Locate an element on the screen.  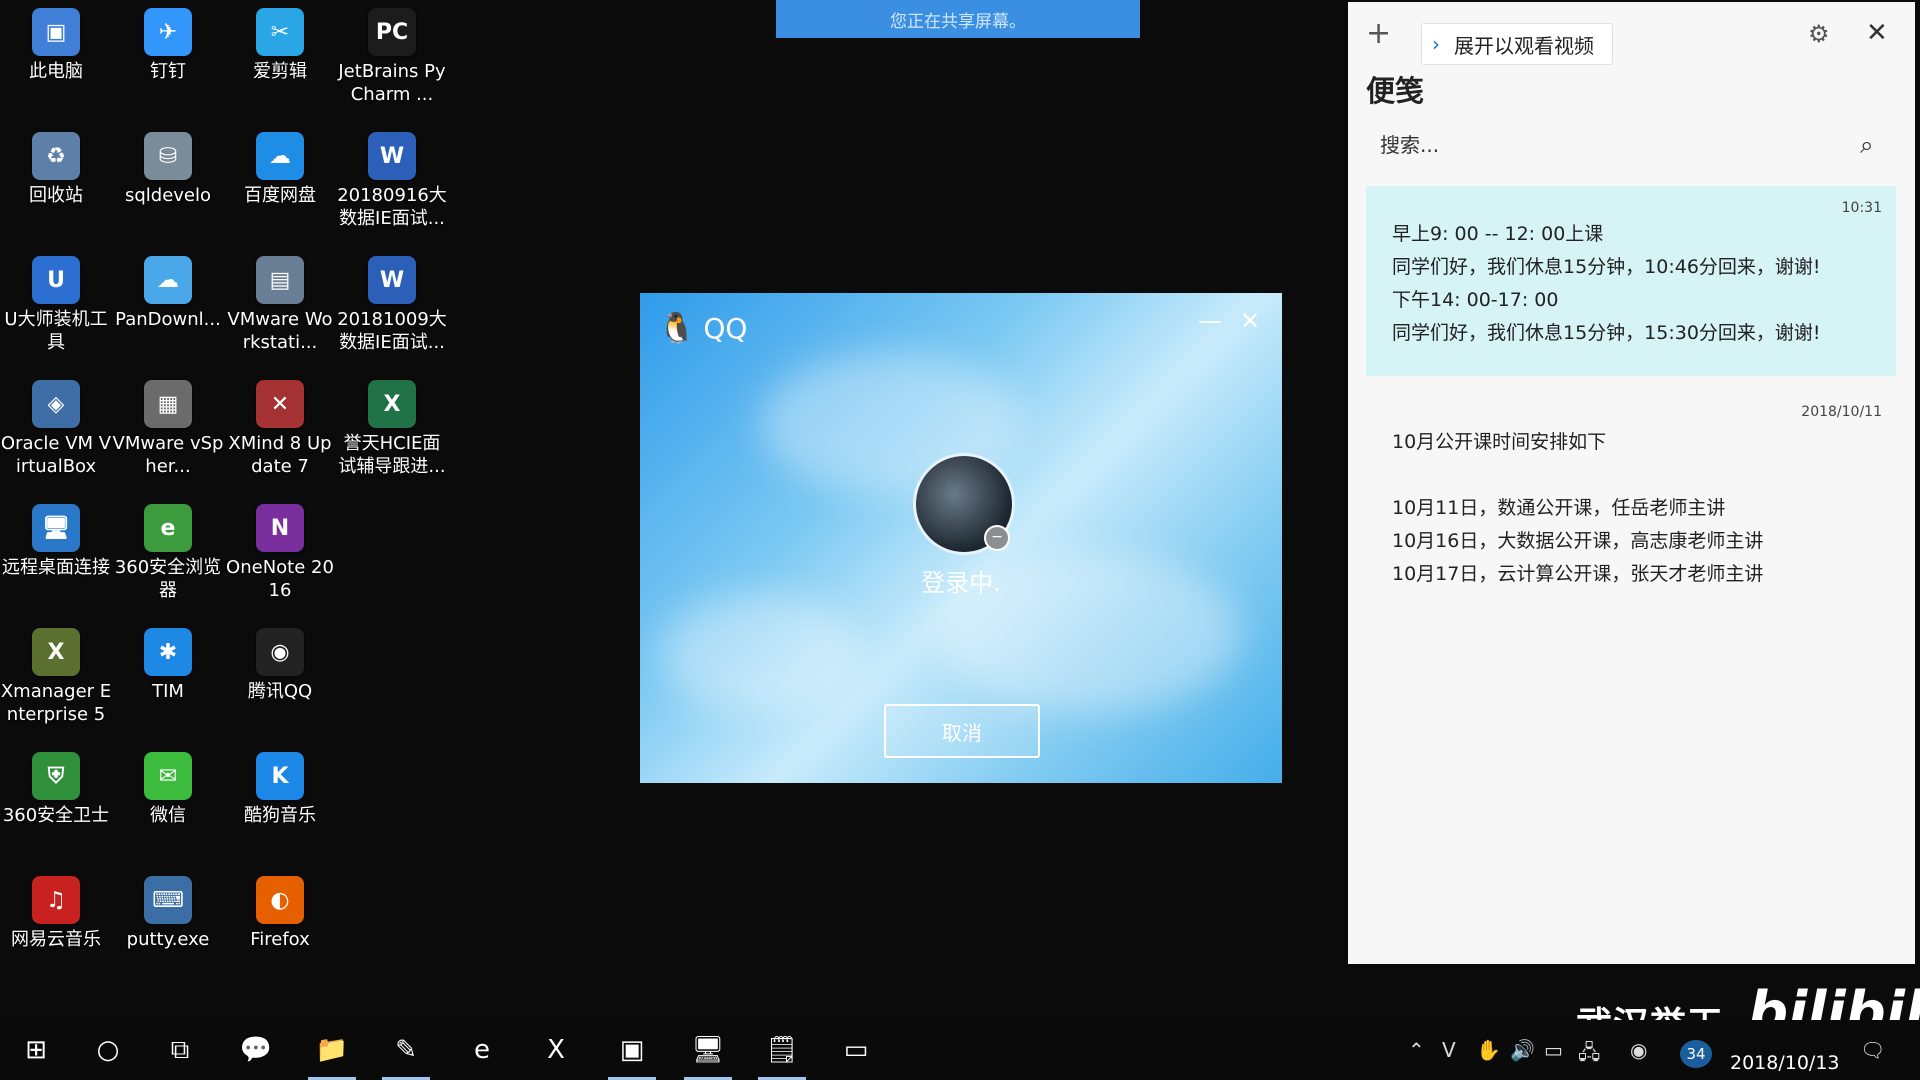
excel-document-icon: X is located at coordinates (392, 404).